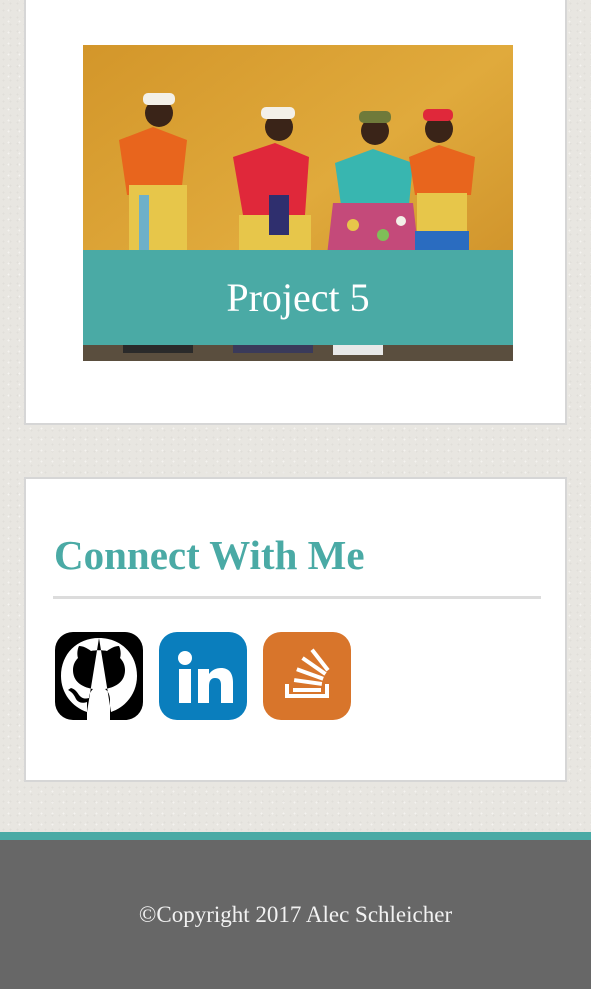  What do you see at coordinates (209, 555) in the screenshot?
I see `connect-heading: Connect With Me` at bounding box center [209, 555].